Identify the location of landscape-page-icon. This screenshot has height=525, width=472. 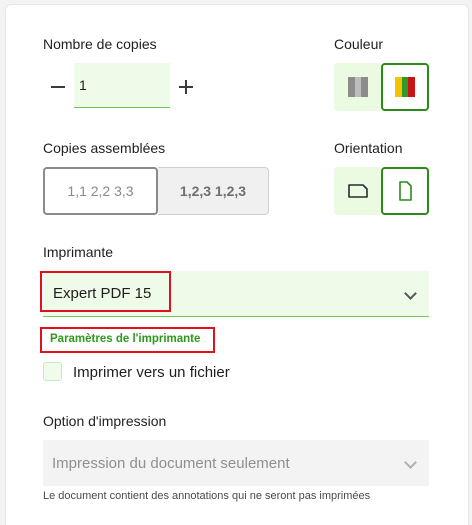
(358, 191).